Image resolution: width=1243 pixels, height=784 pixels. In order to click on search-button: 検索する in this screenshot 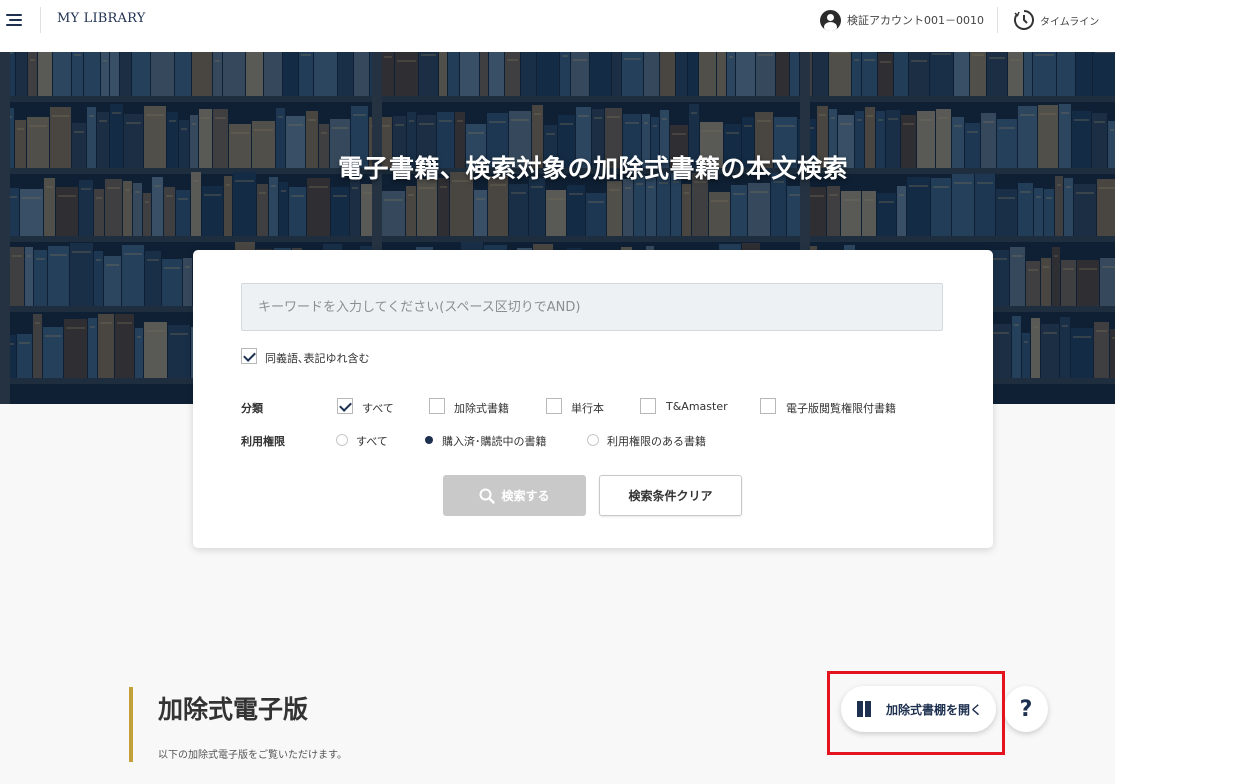, I will do `click(514, 495)`.